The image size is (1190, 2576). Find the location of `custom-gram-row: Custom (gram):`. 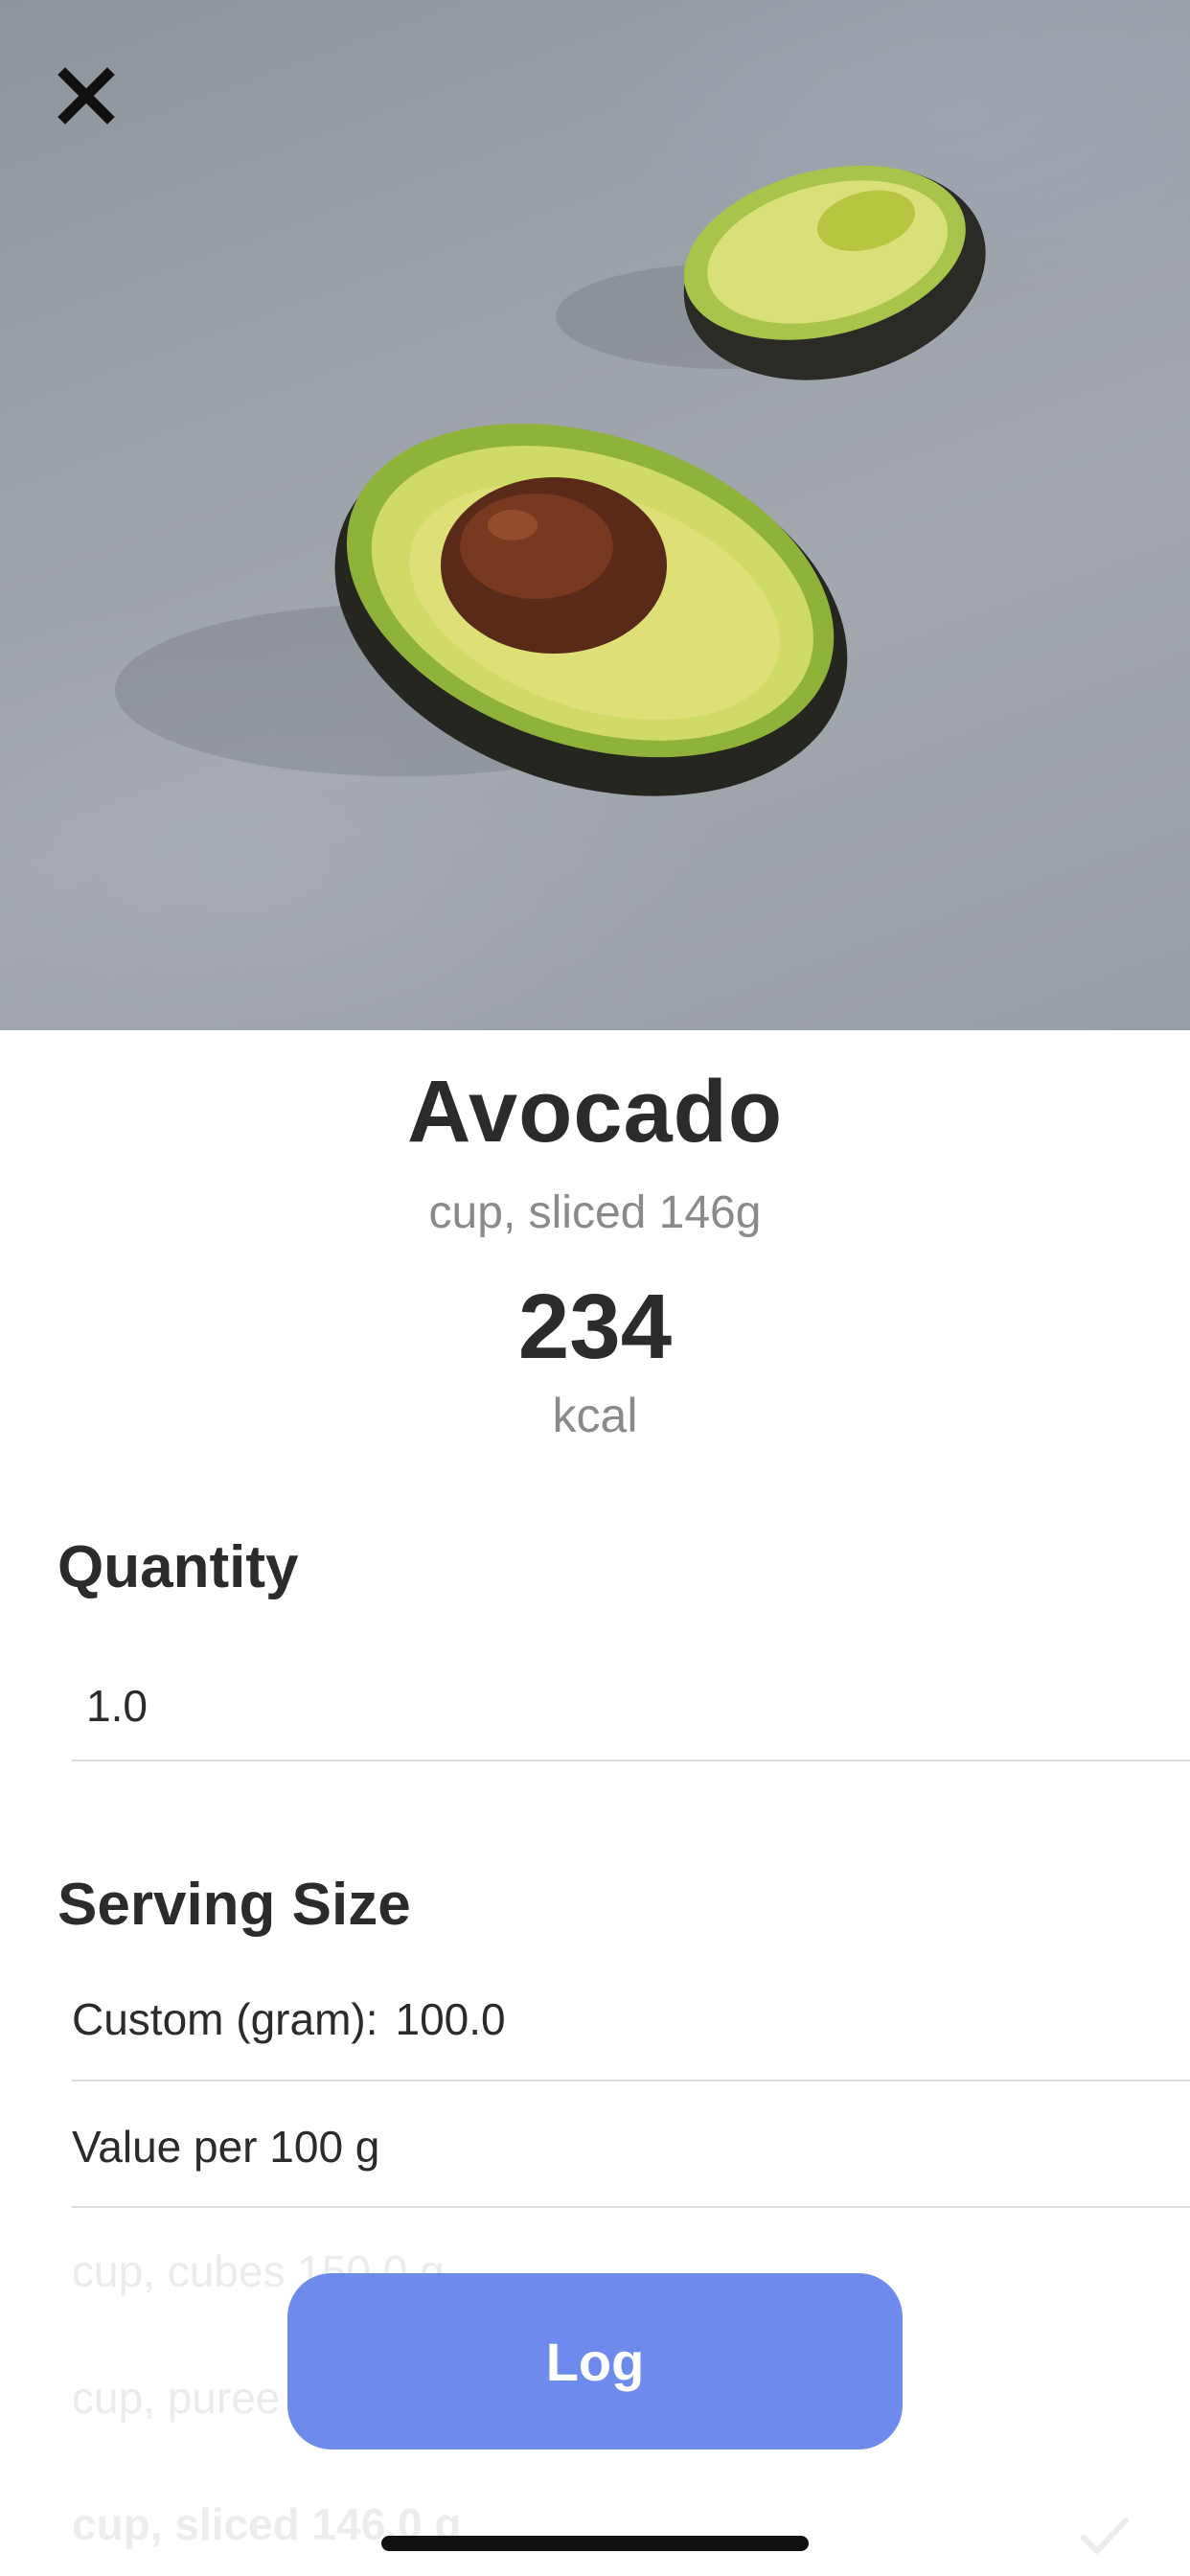

custom-gram-row: Custom (gram): is located at coordinates (631, 2020).